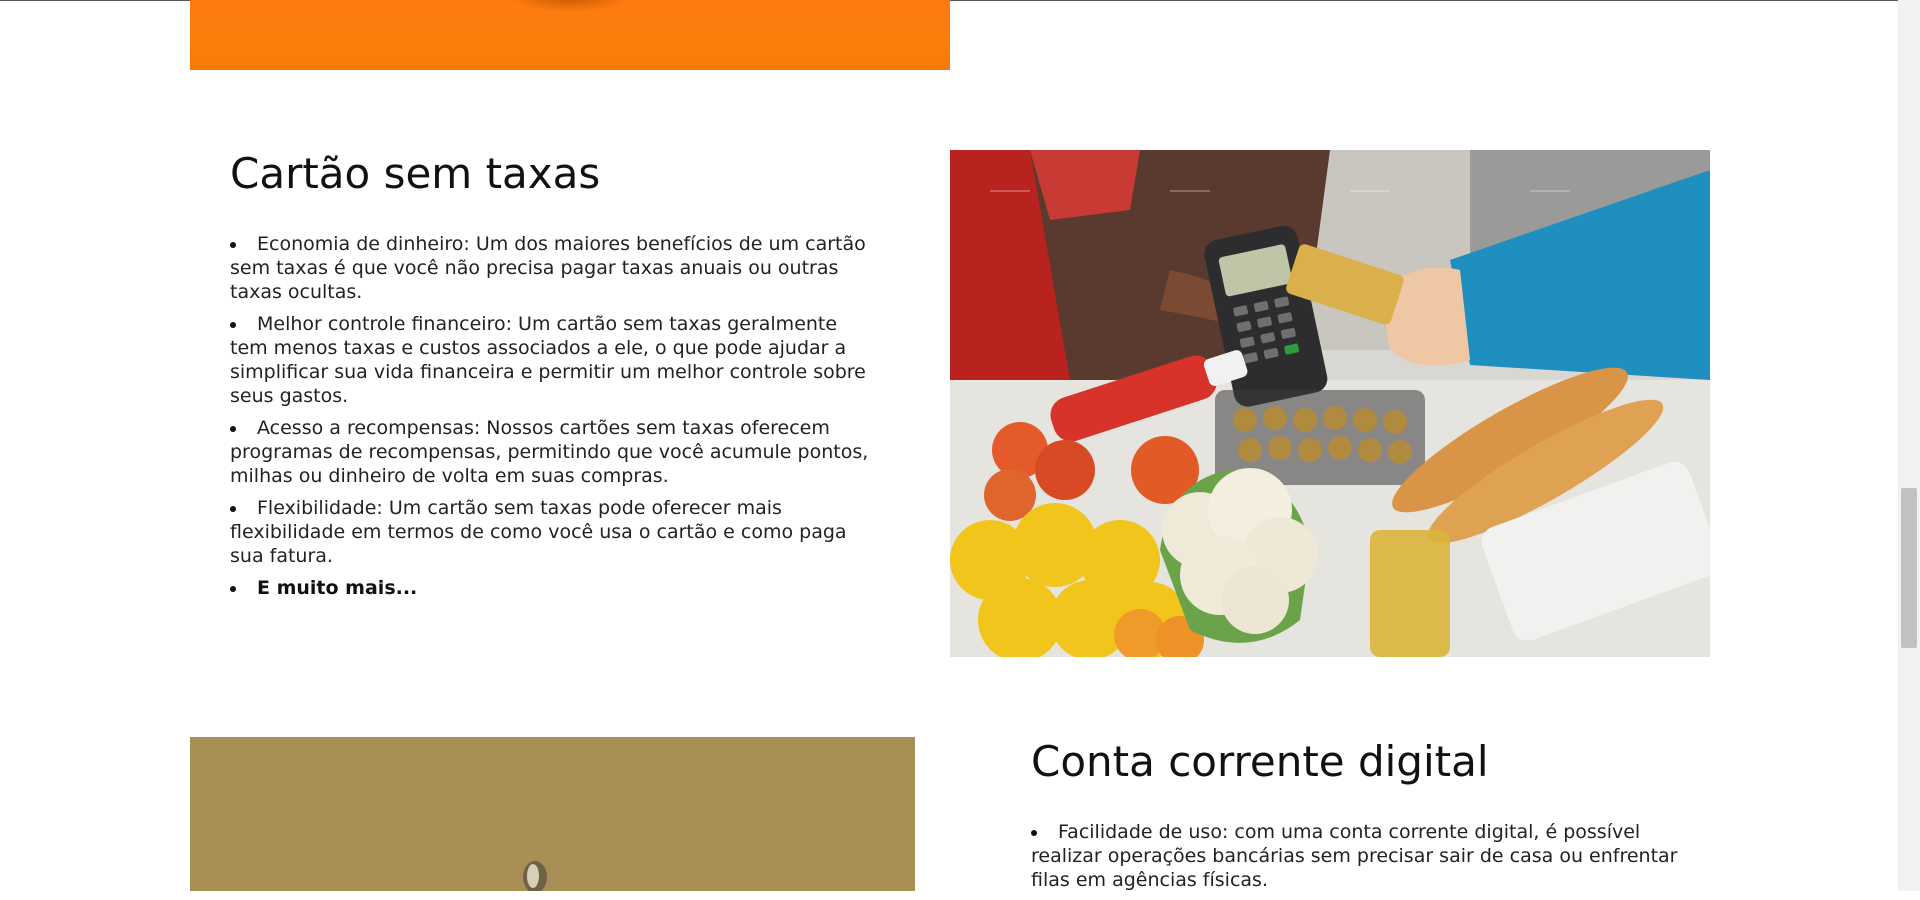  What do you see at coordinates (1260, 761) in the screenshot?
I see `section-title-account: Conta corrente digital` at bounding box center [1260, 761].